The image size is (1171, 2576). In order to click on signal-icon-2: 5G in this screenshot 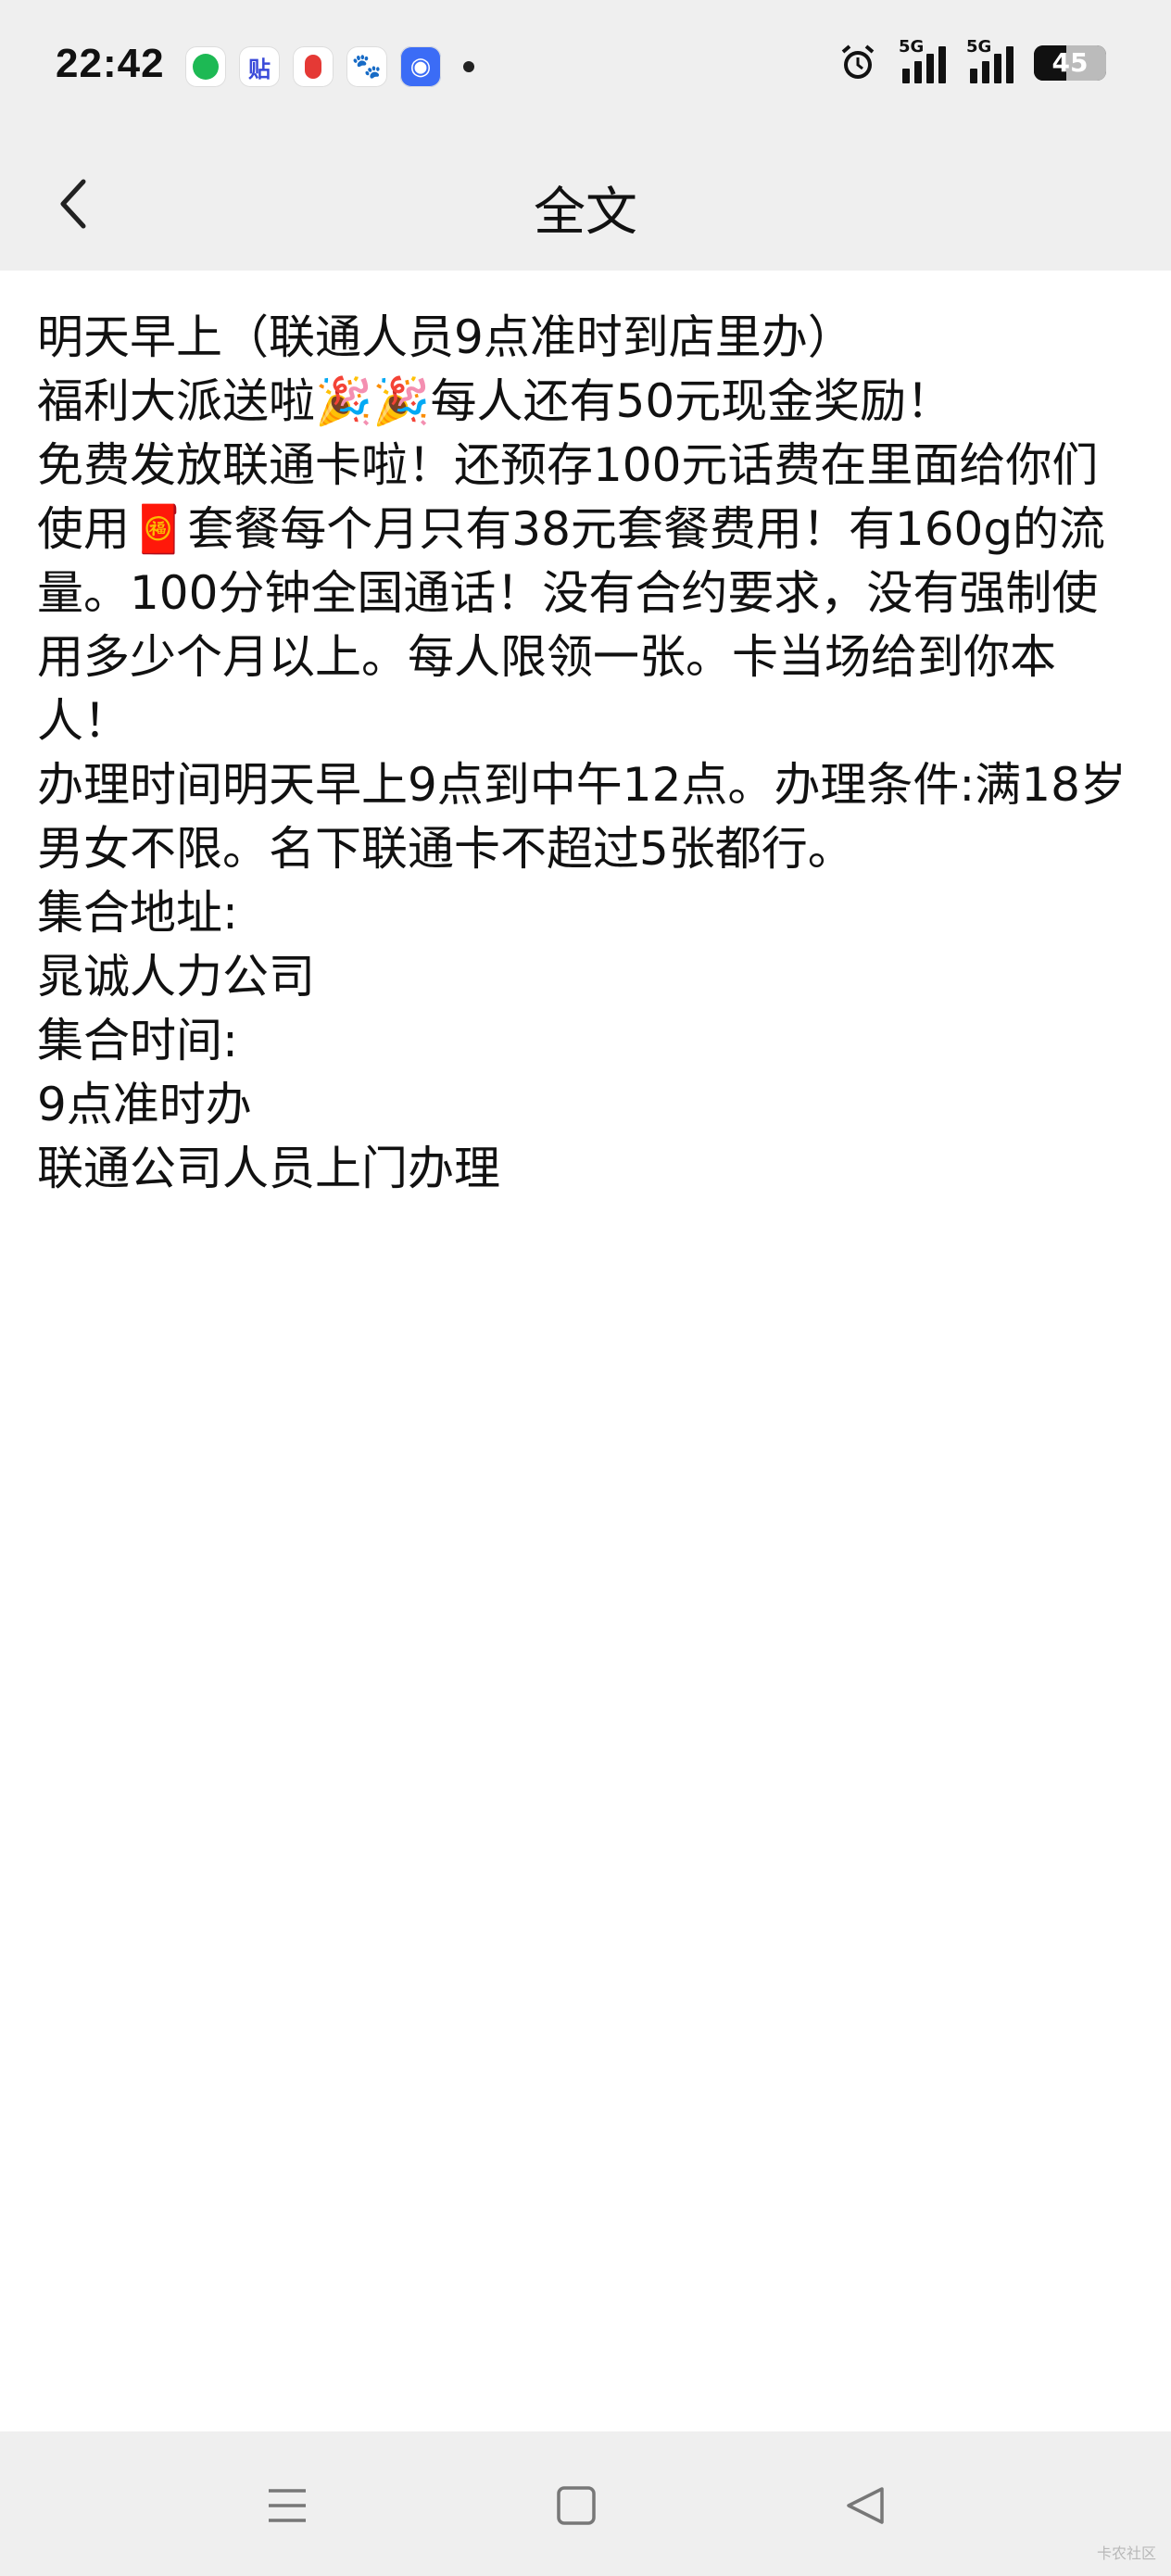, I will do `click(990, 60)`.